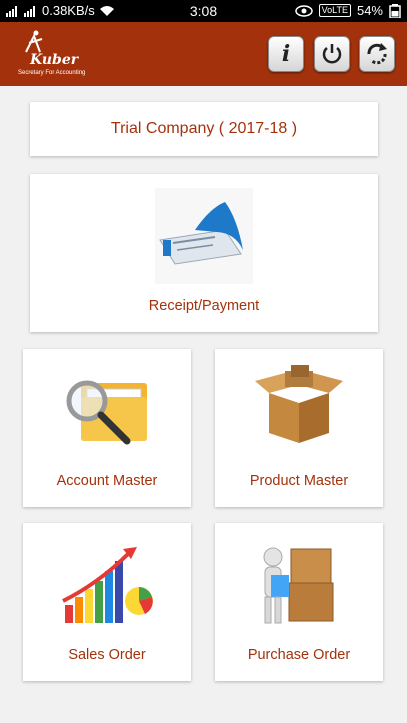 This screenshot has height=723, width=407. I want to click on app-bar: Kuber Secretary For Accounting i, so click(203, 54).